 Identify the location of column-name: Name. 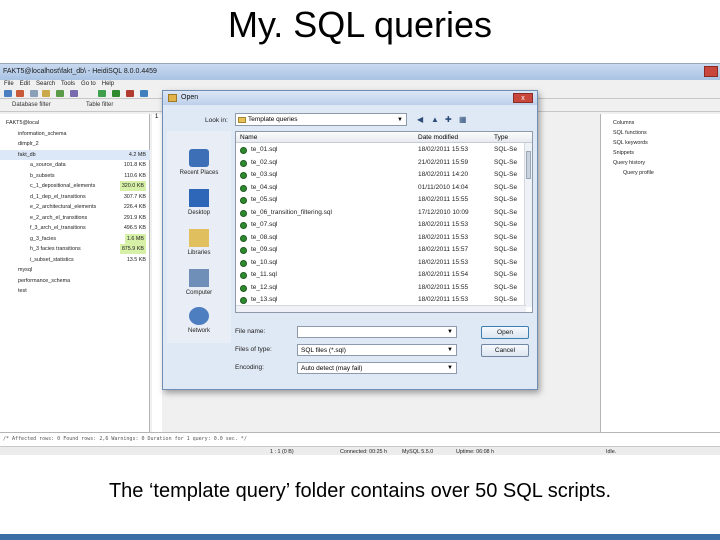
(248, 137).